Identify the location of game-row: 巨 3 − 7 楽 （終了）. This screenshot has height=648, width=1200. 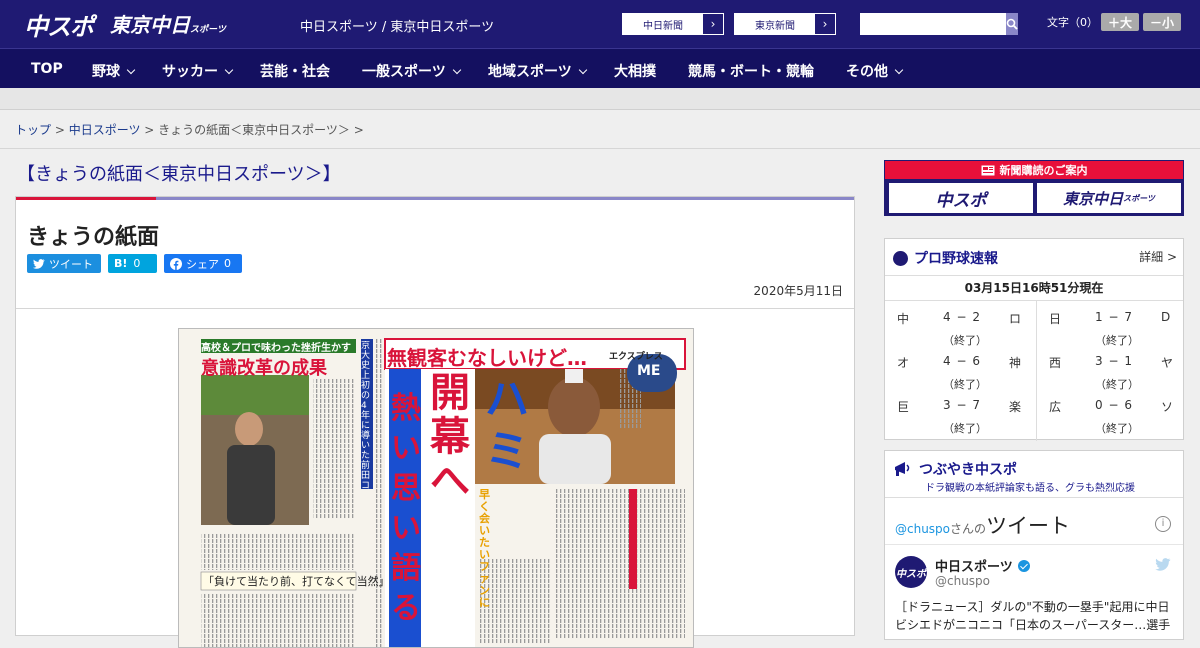
(960, 412).